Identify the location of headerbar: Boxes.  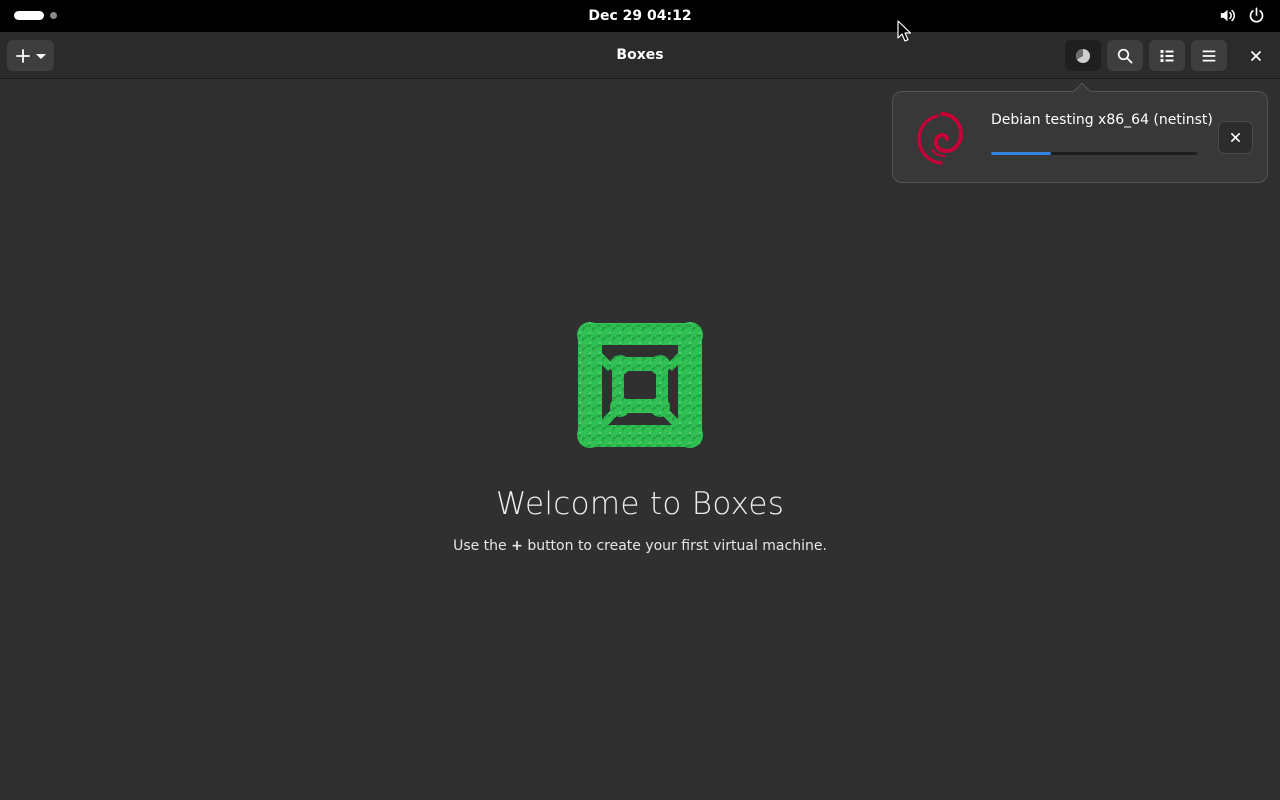
(640, 55).